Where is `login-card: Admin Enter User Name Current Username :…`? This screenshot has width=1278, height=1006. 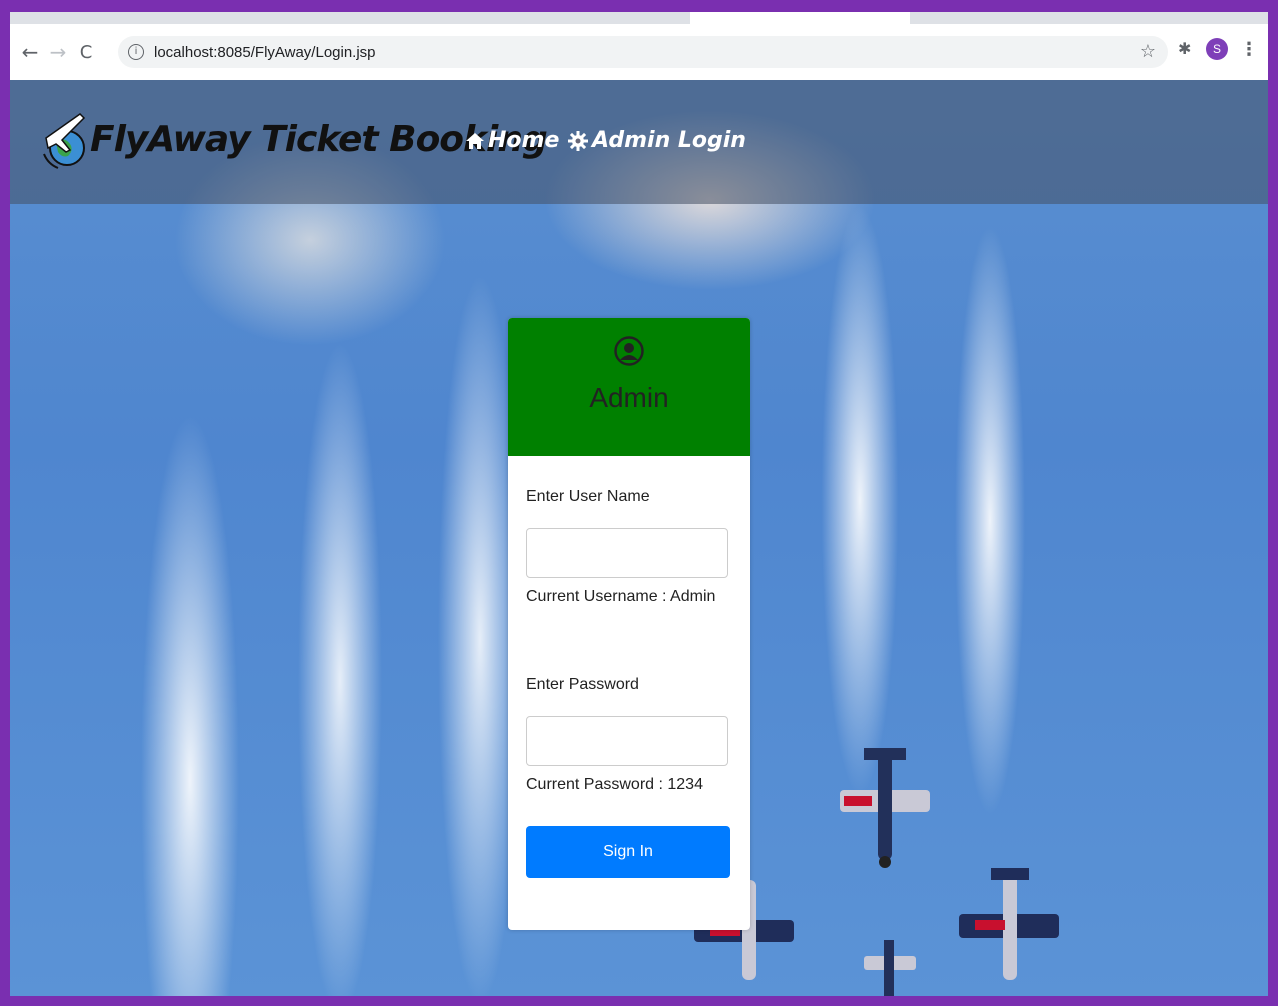
login-card: Admin Enter User Name Current Username :… is located at coordinates (629, 624).